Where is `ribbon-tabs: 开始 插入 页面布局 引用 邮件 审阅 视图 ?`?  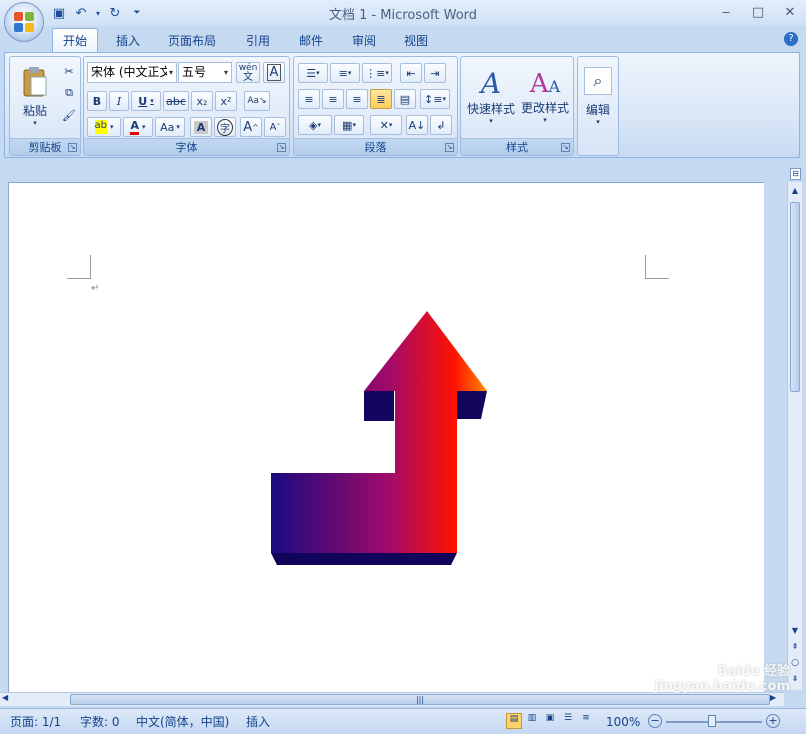
ribbon-tabs: 开始 插入 页面布局 引用 邮件 审阅 视图 ? is located at coordinates (403, 39).